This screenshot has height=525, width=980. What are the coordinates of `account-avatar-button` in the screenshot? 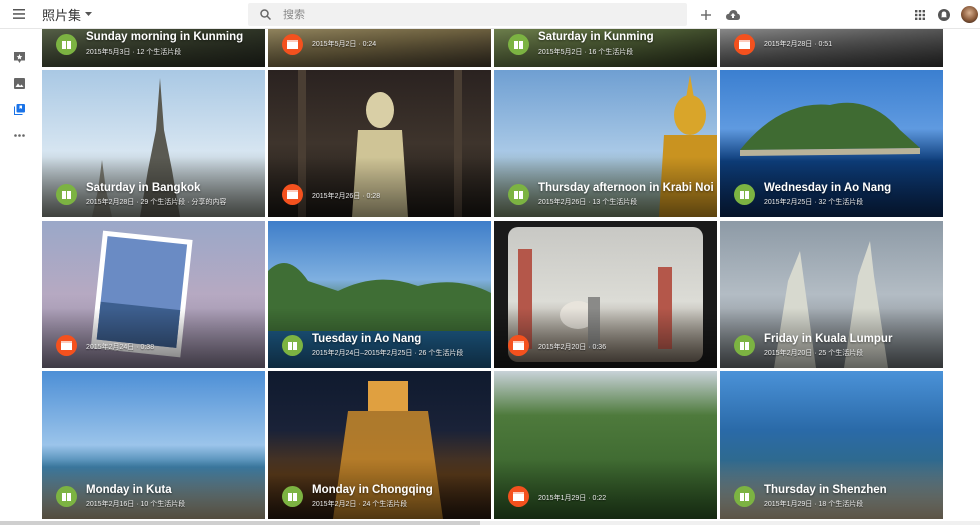 It's located at (969, 14).